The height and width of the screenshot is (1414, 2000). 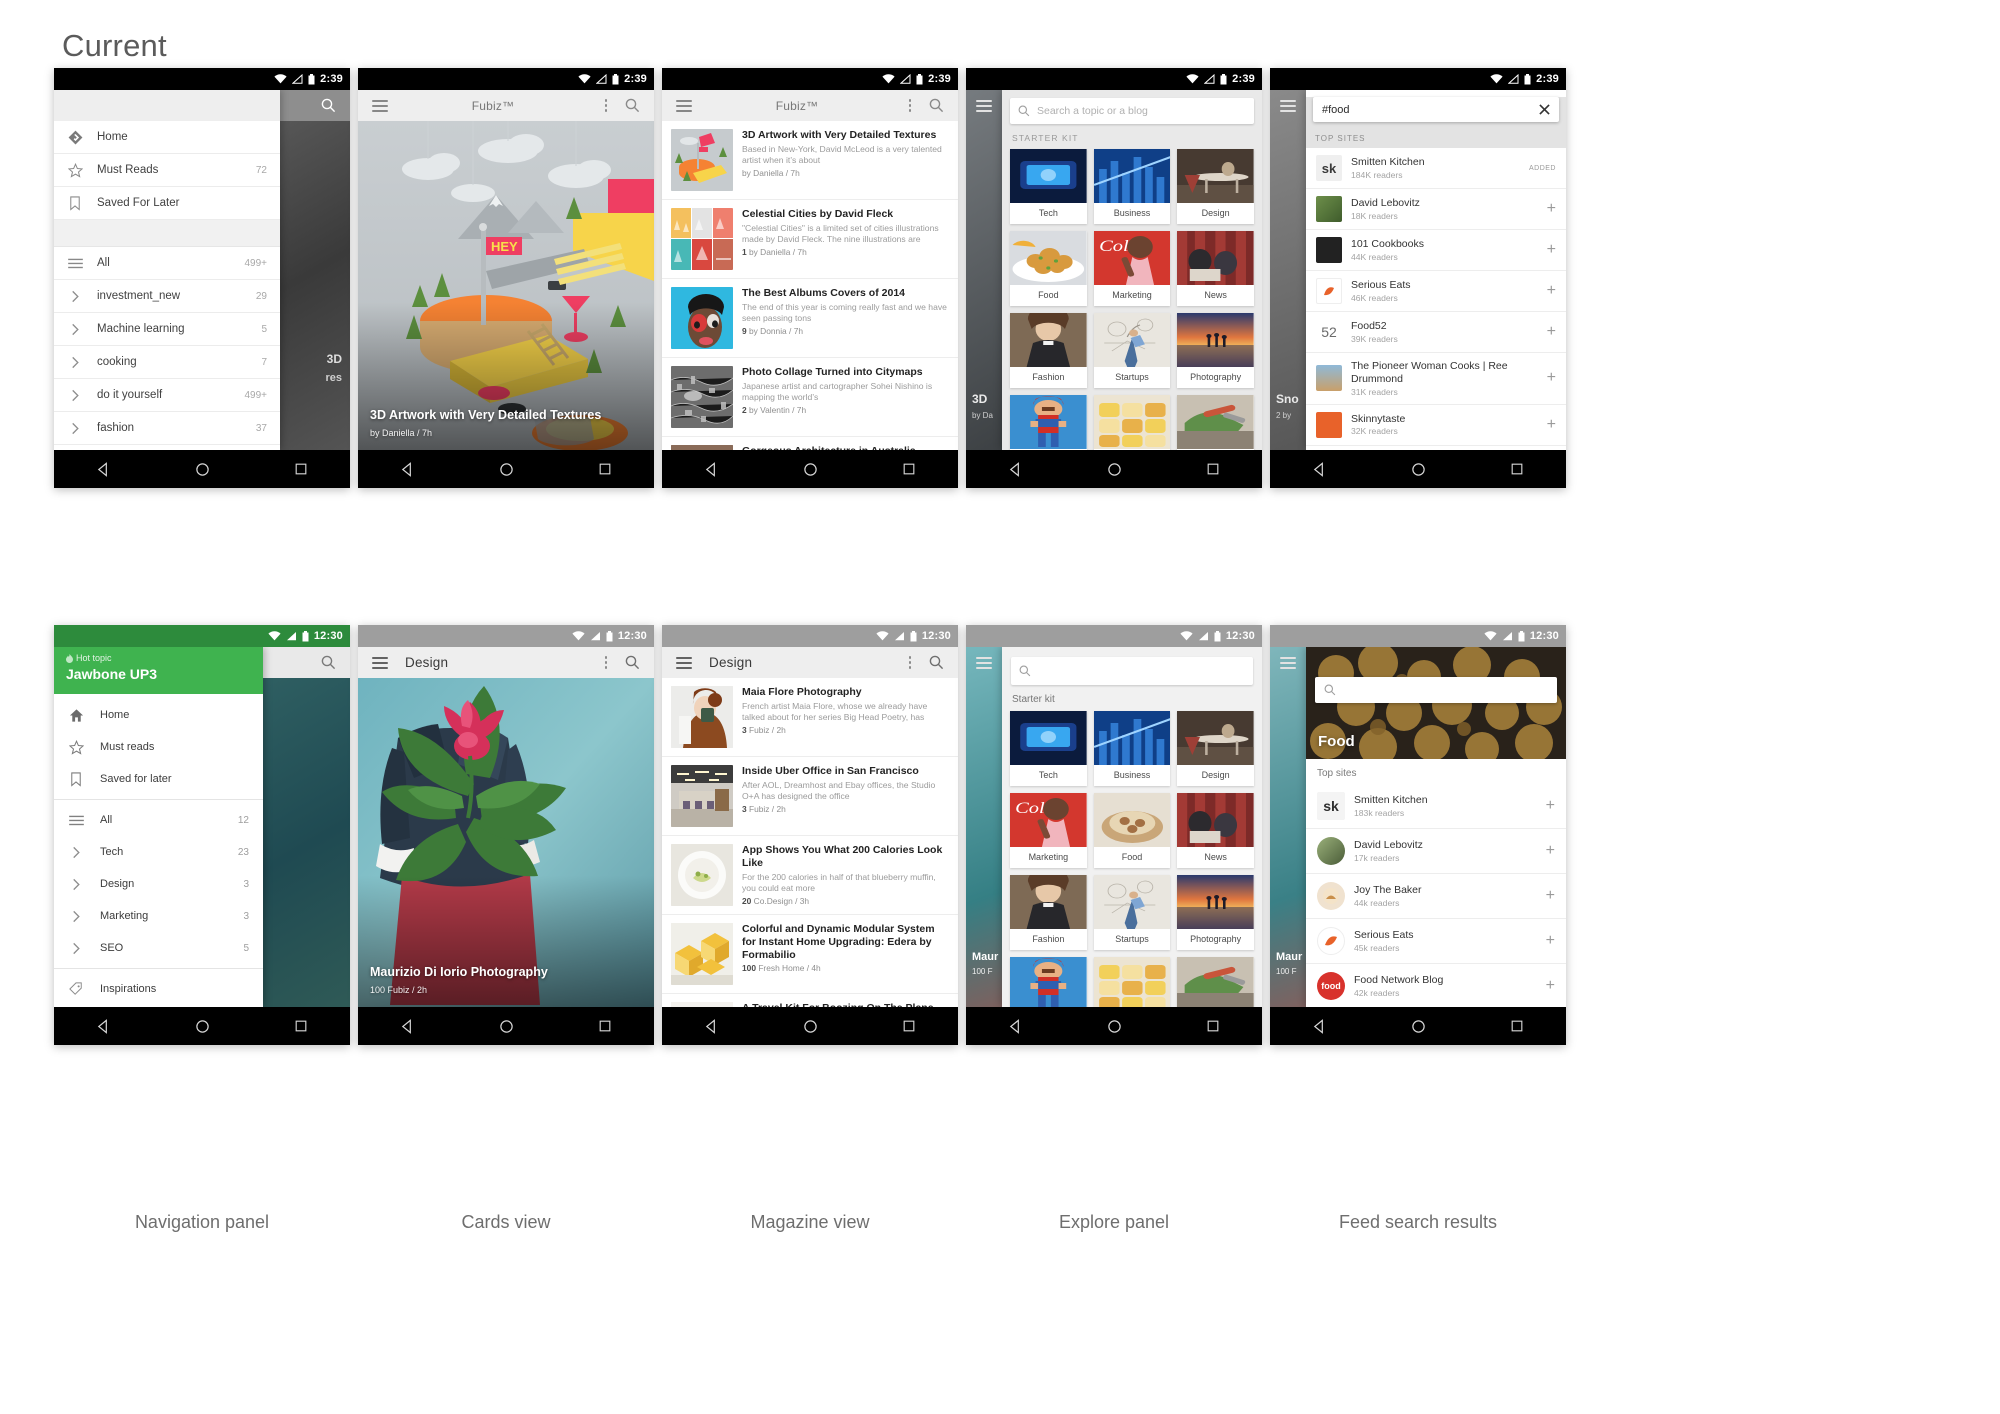 I want to click on explore-tile-fashion: Fashion, so click(x=1048, y=350).